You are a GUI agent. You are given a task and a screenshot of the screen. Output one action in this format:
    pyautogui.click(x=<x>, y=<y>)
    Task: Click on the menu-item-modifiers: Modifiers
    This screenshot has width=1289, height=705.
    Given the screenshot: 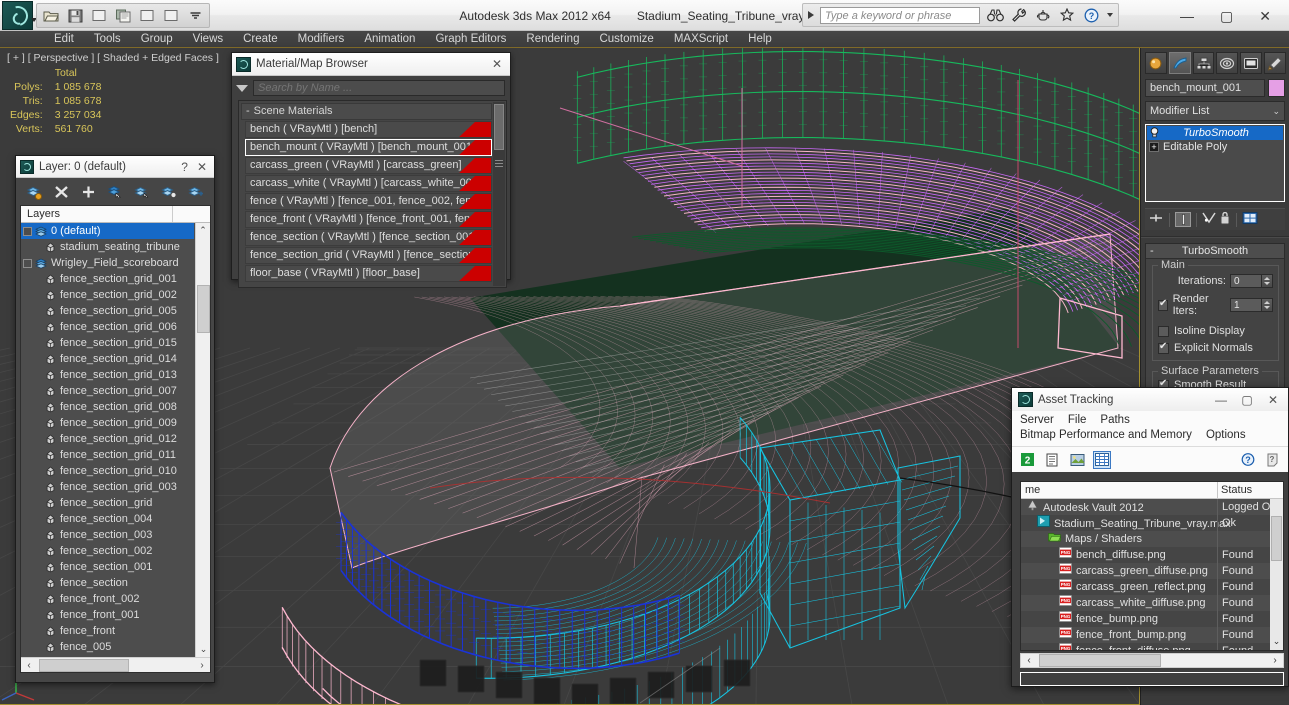 What is the action you would take?
    pyautogui.click(x=321, y=39)
    